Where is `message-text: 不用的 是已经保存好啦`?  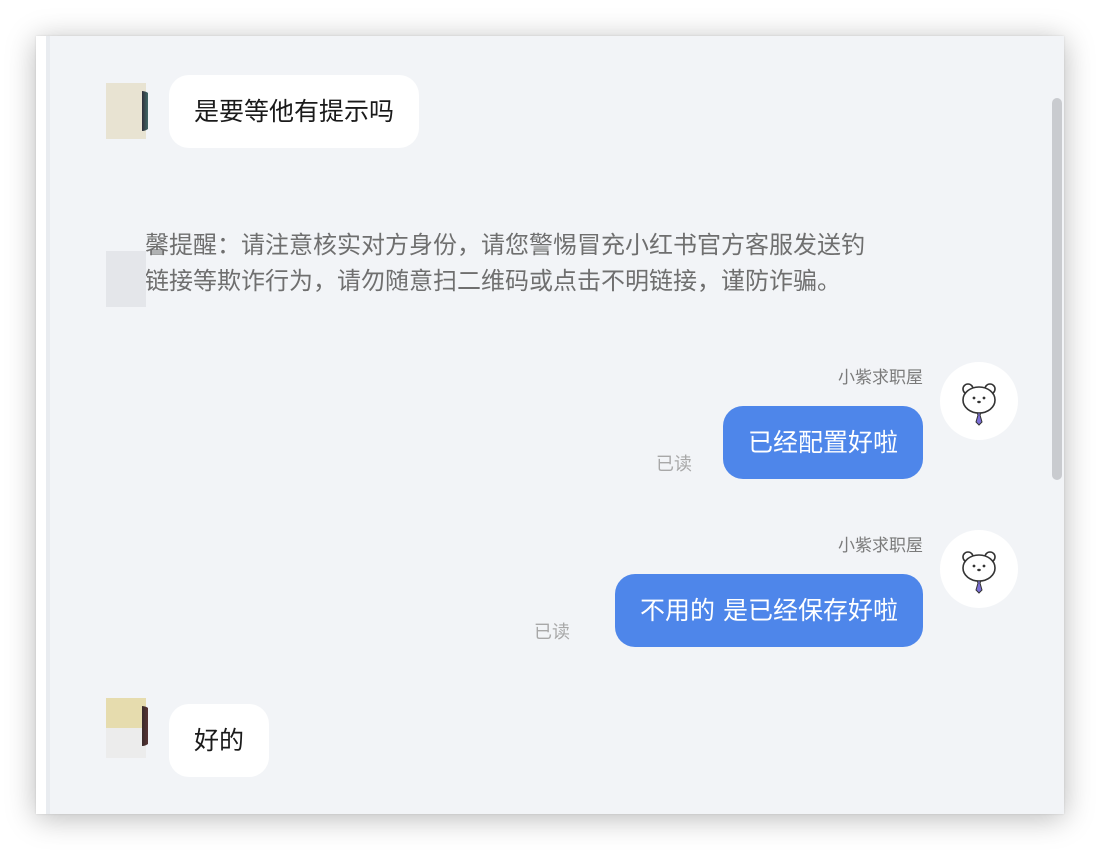 message-text: 不用的 是已经保存好啦 is located at coordinates (769, 610).